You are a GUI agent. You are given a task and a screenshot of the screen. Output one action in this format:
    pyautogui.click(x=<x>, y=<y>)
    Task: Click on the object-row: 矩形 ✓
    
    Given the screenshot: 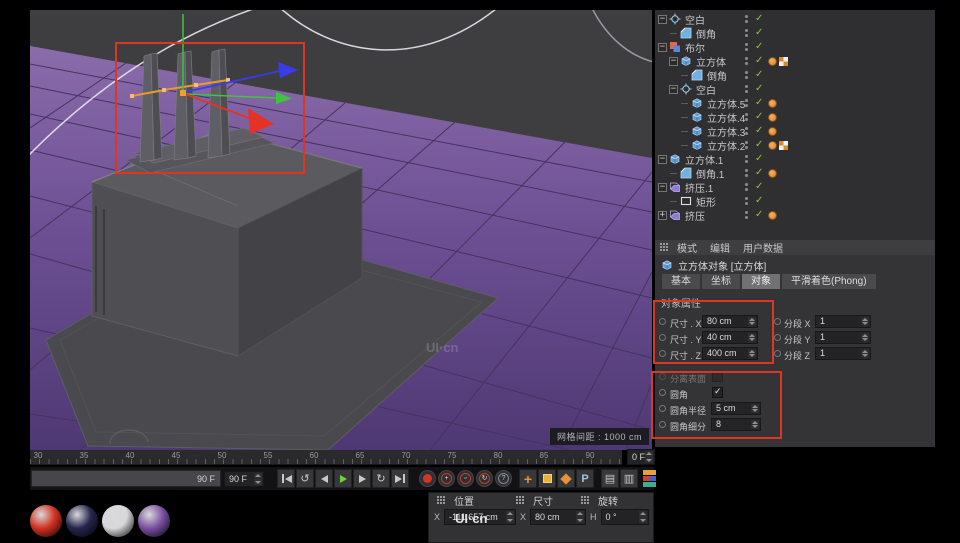 What is the action you would take?
    pyautogui.click(x=795, y=201)
    